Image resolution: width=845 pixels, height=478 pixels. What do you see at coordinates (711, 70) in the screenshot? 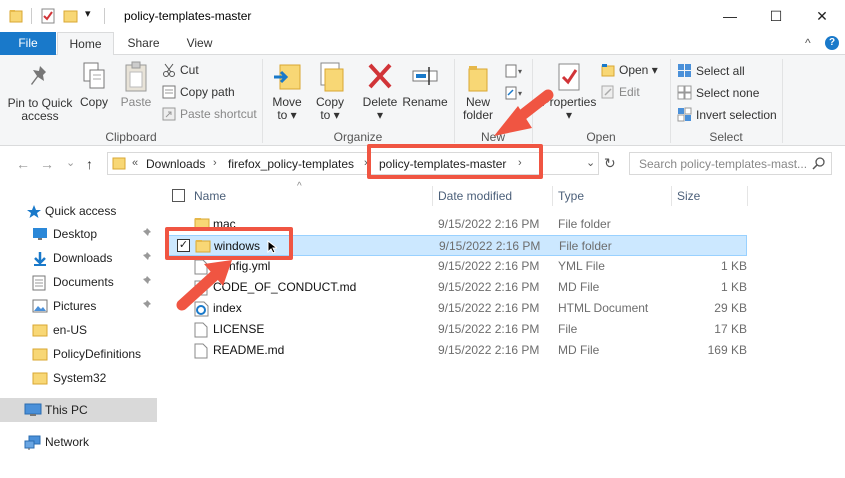
I see `select-all-button: Select all` at bounding box center [711, 70].